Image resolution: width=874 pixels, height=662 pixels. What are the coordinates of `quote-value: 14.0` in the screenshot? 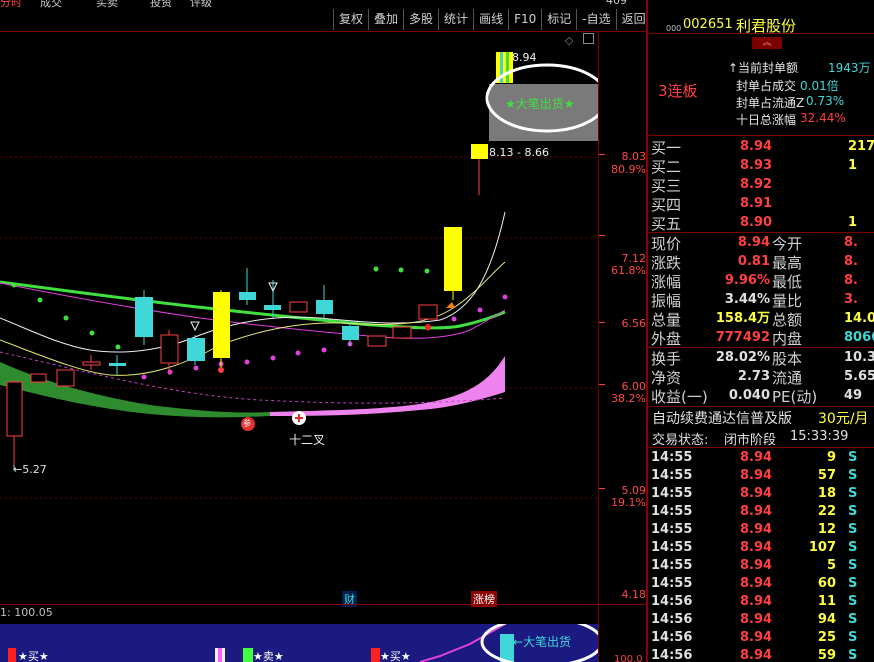 It's located at (859, 318).